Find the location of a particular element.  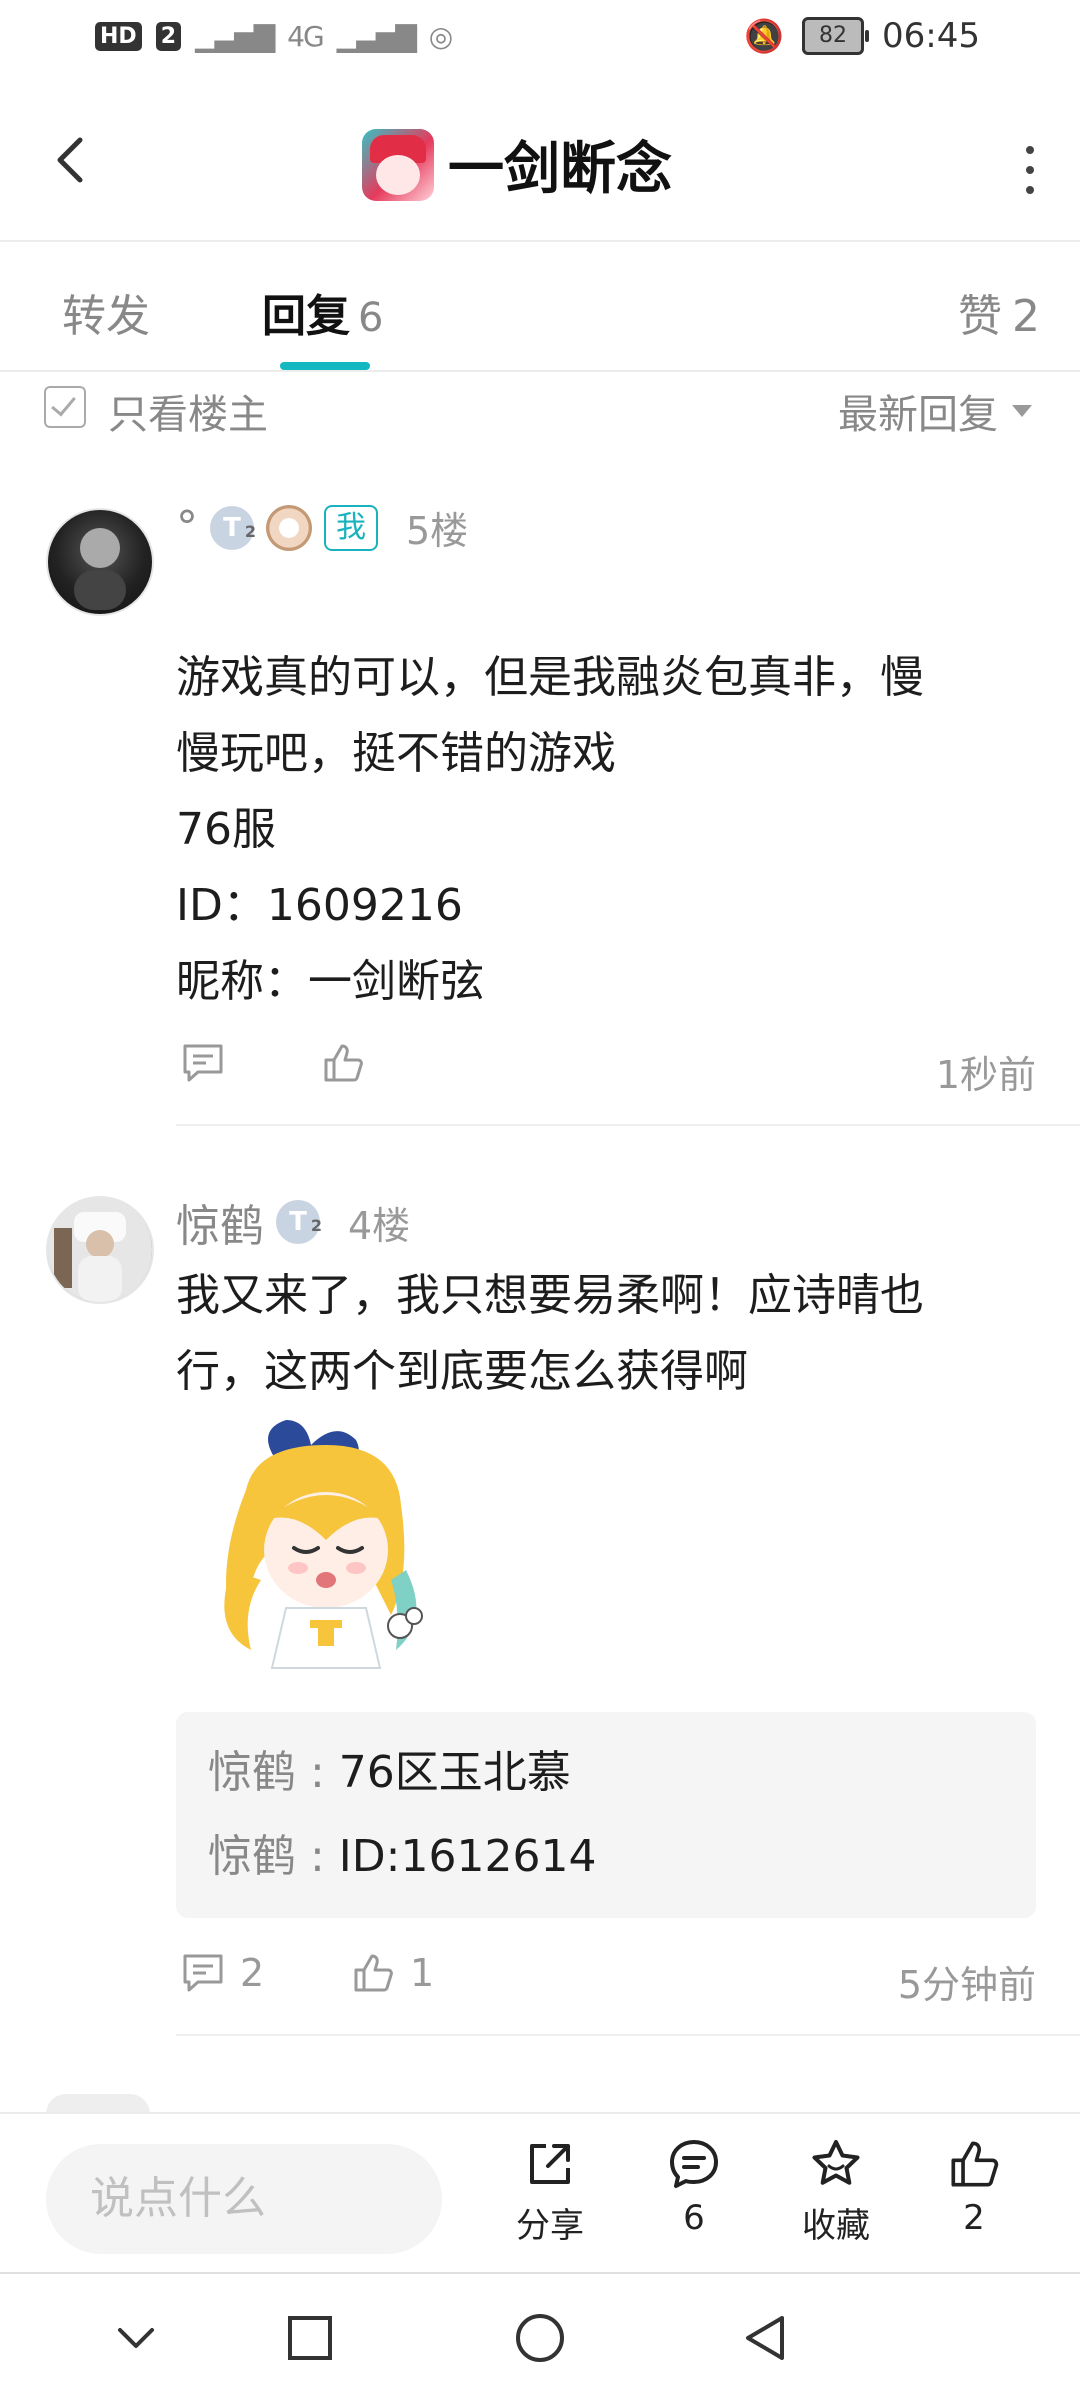

sub-reply: 惊鹤 : ID:1612614 is located at coordinates (402, 1852).